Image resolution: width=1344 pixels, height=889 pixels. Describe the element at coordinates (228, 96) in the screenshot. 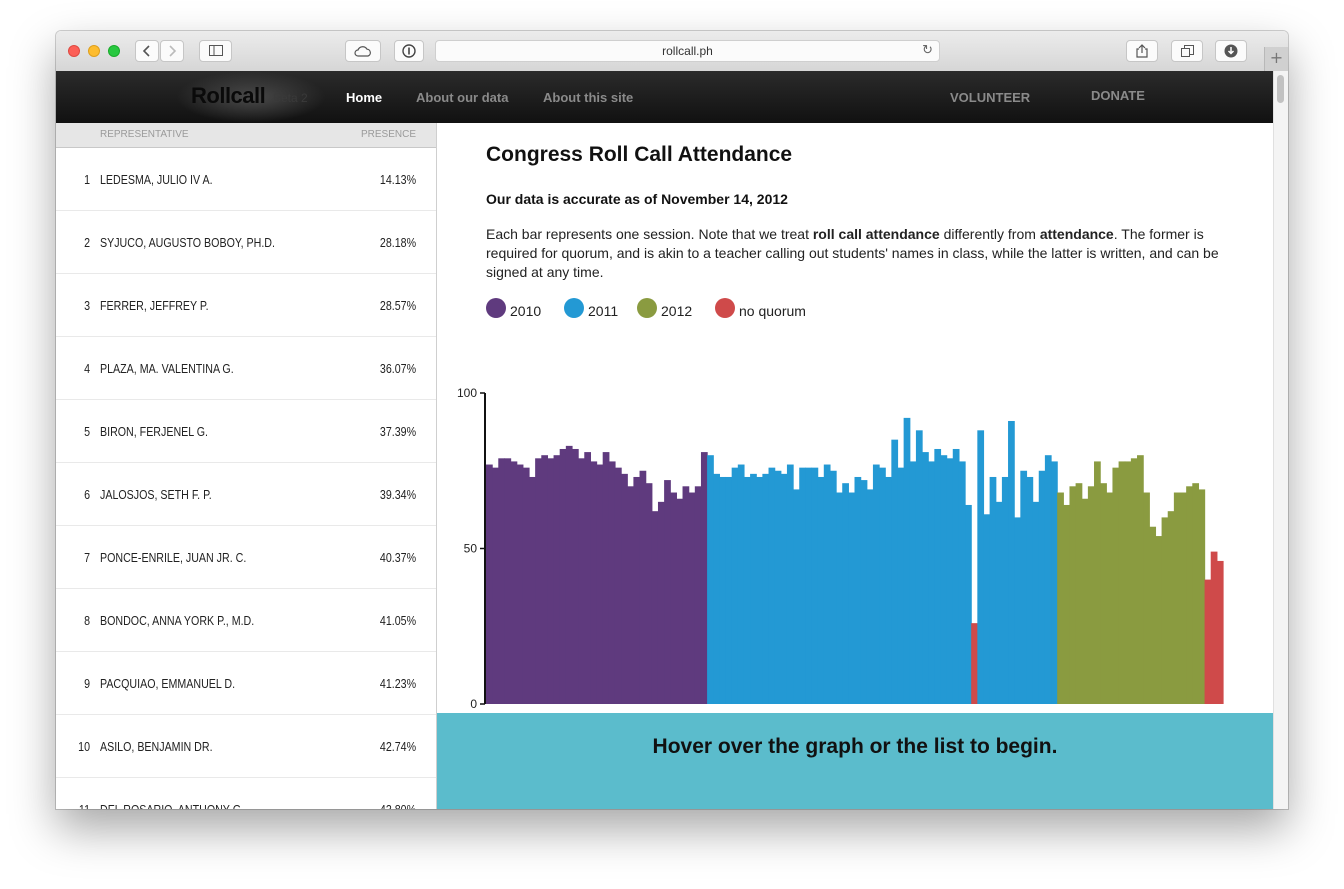

I see `site-logo: Rollcall` at that location.